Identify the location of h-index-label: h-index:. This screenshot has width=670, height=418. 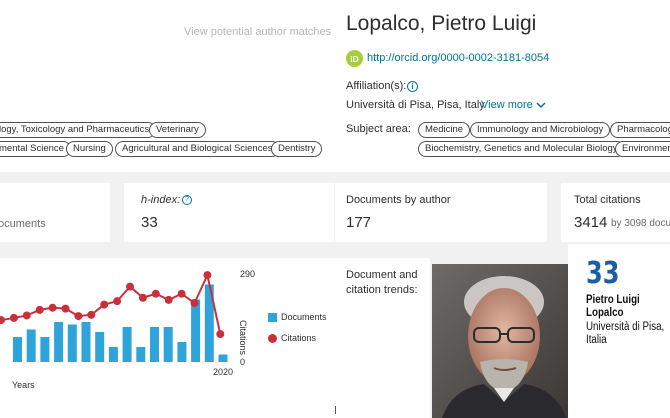
(161, 200).